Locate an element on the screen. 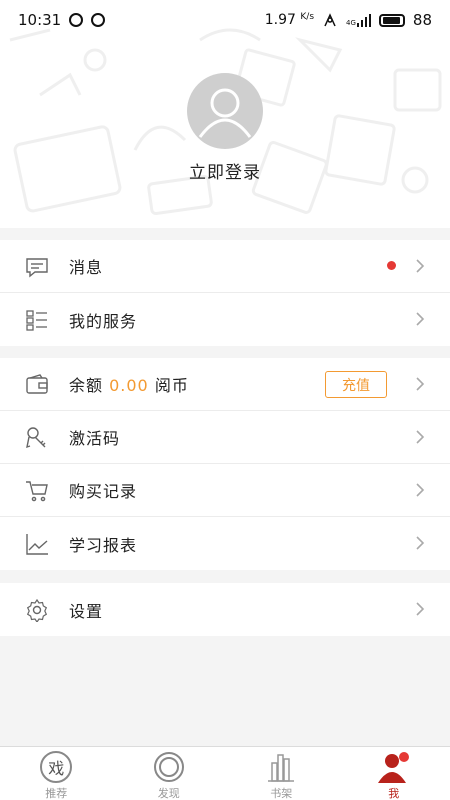  menu-group-settings: 设置 is located at coordinates (225, 609).